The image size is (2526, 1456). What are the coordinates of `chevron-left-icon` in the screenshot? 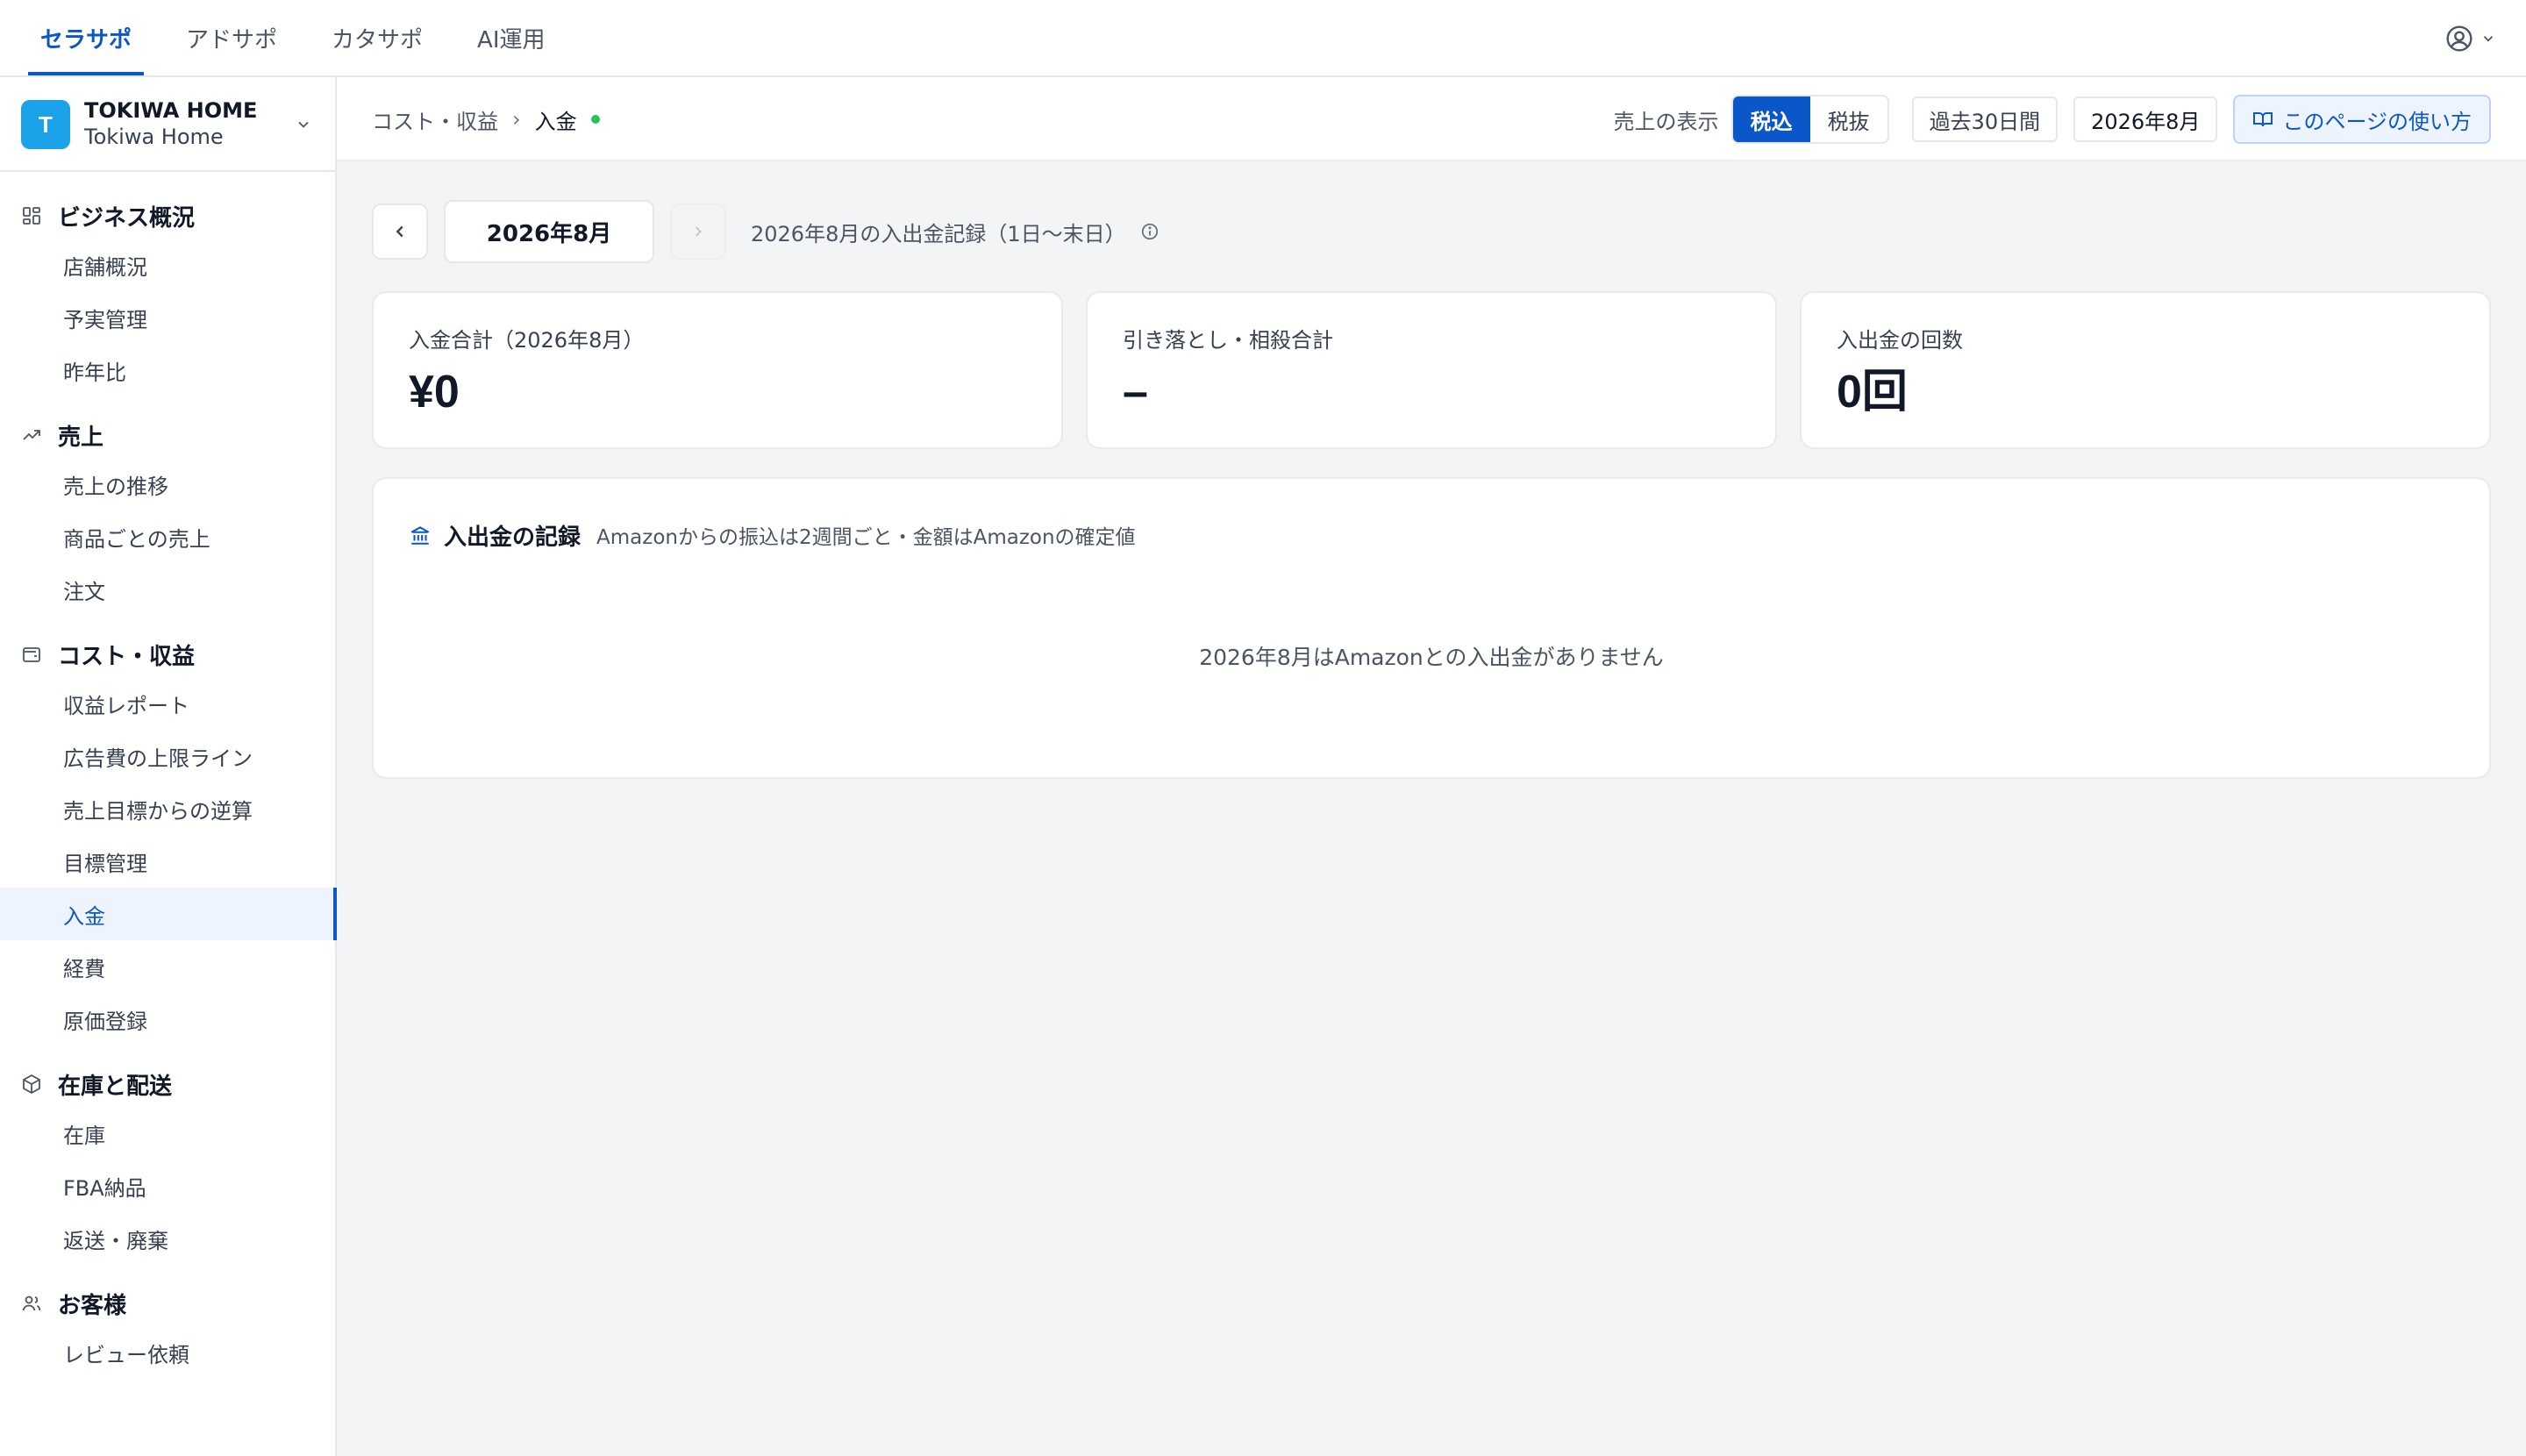 It's located at (400, 231).